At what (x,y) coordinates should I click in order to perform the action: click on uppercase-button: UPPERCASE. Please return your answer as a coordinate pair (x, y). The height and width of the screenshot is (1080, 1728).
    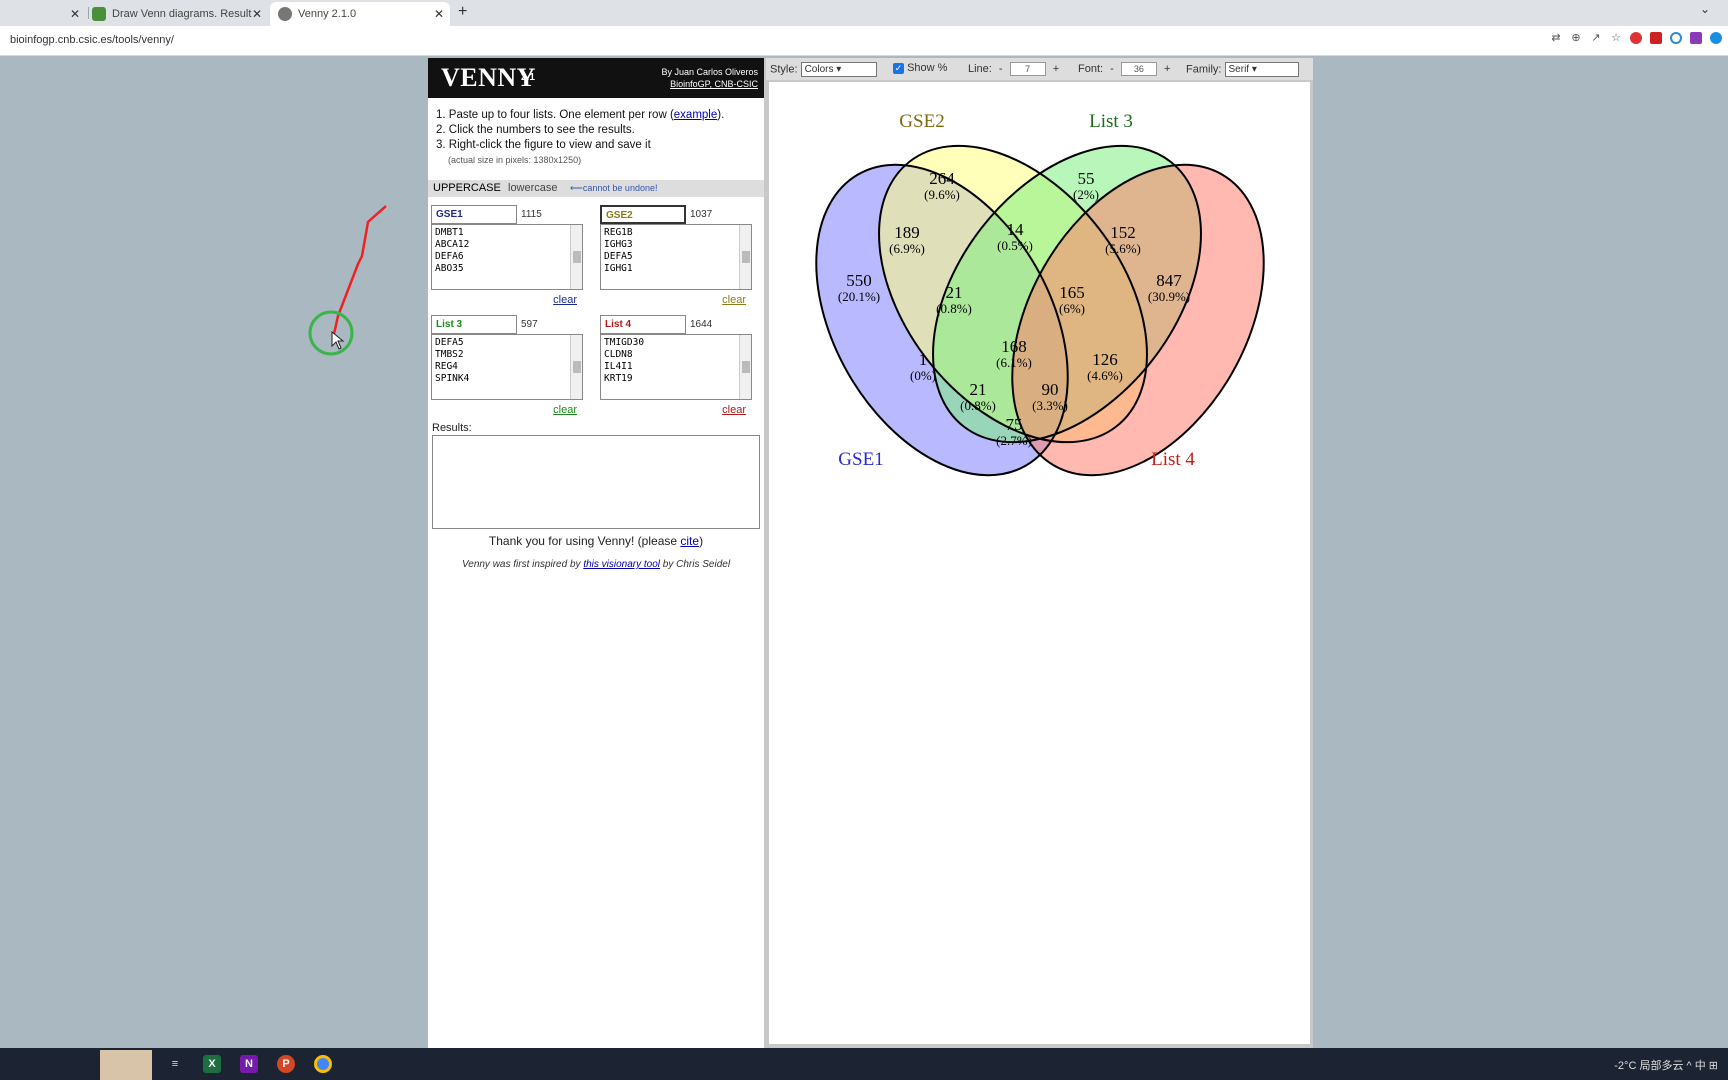
    Looking at the image, I should click on (467, 188).